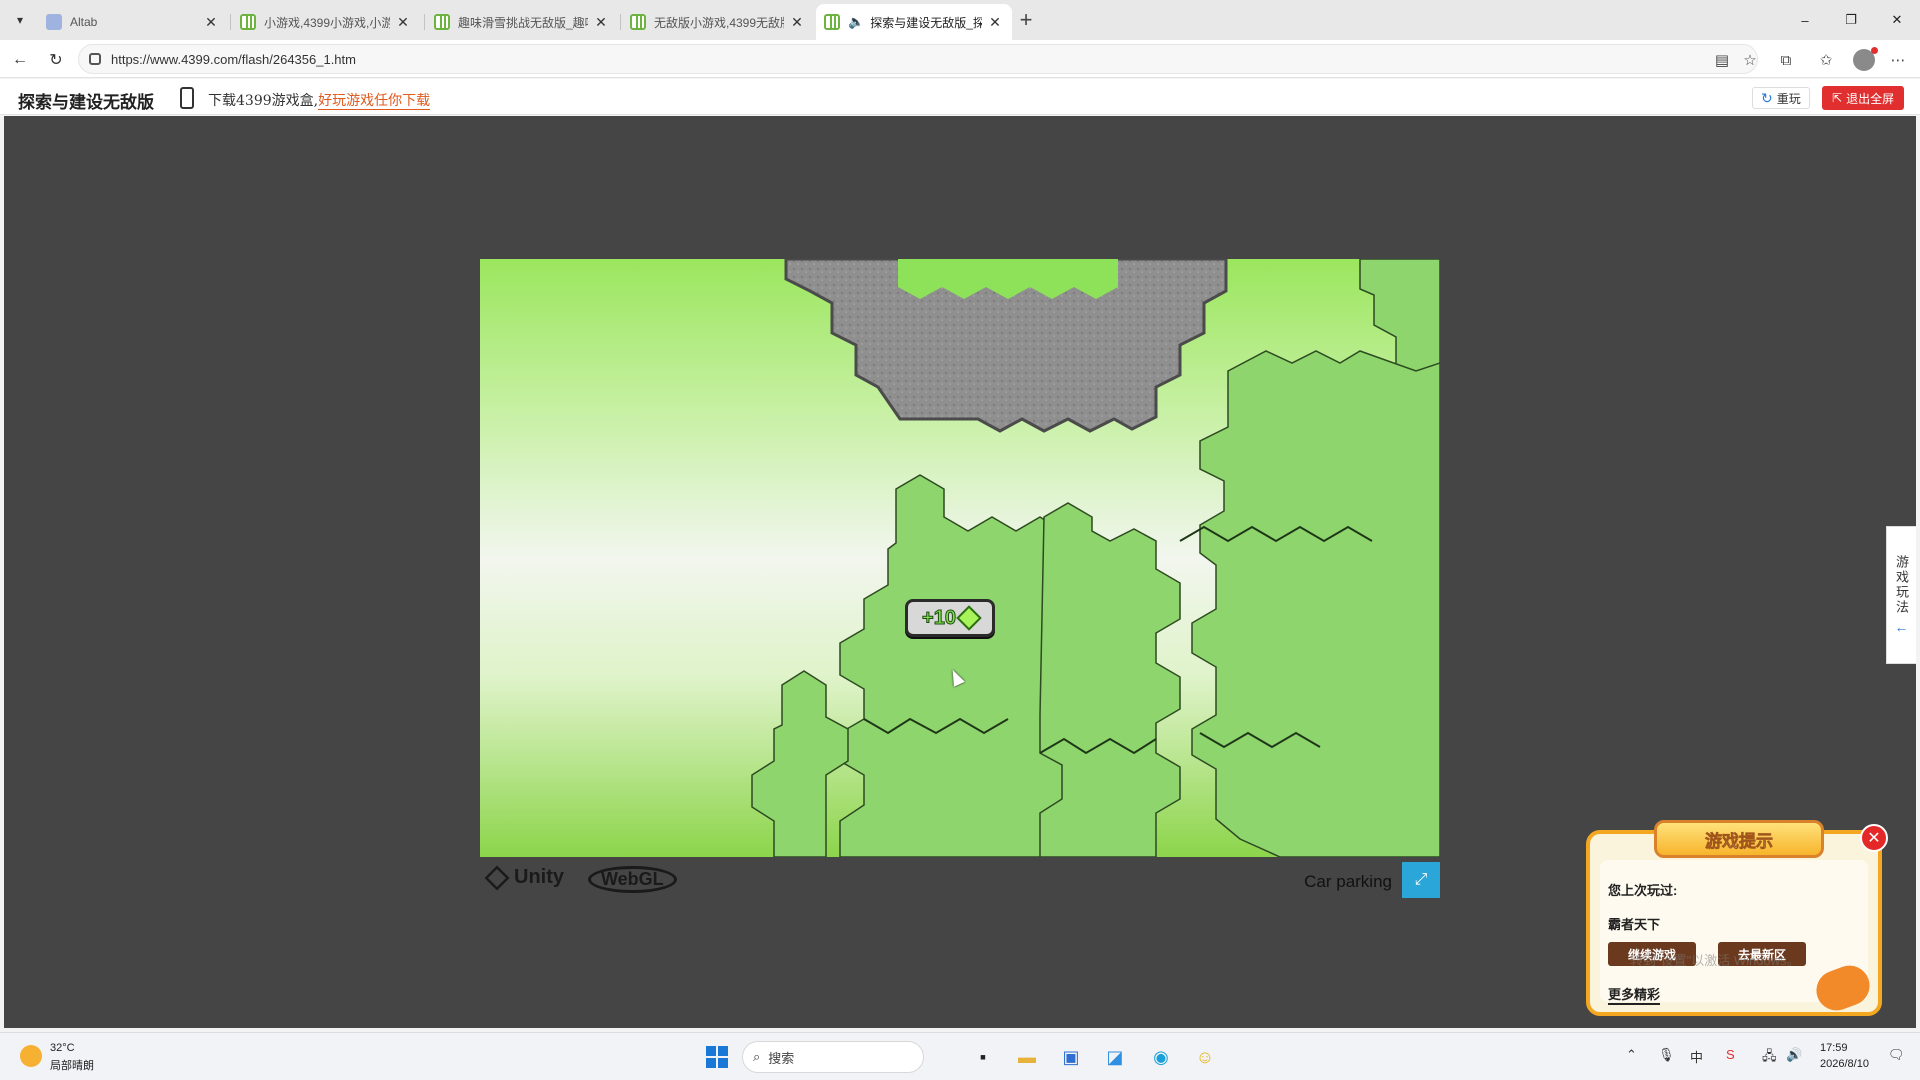  I want to click on taskbar-search: ⌕ 搜索, so click(833, 1057).